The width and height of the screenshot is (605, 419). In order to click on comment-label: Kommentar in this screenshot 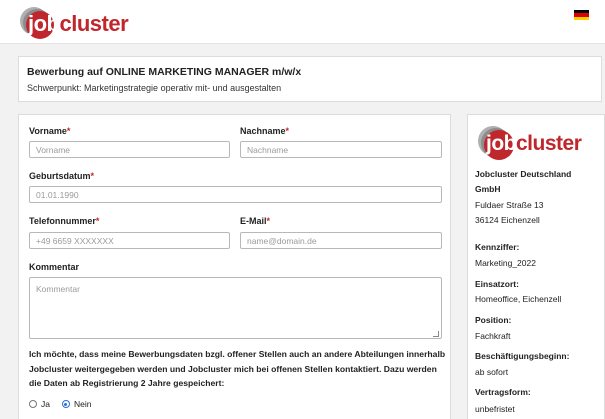, I will do `click(54, 267)`.